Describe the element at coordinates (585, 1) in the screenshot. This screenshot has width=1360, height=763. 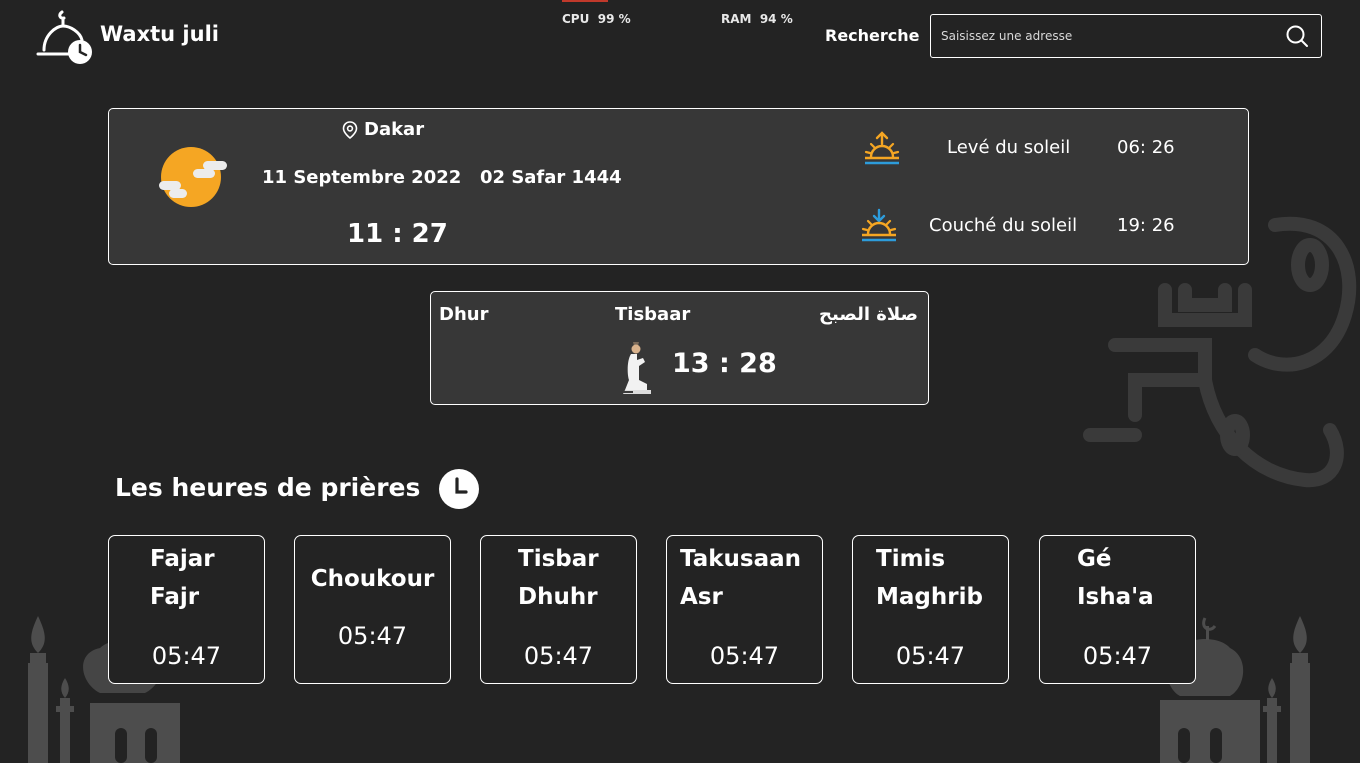
I see `cpu-level-bar` at that location.